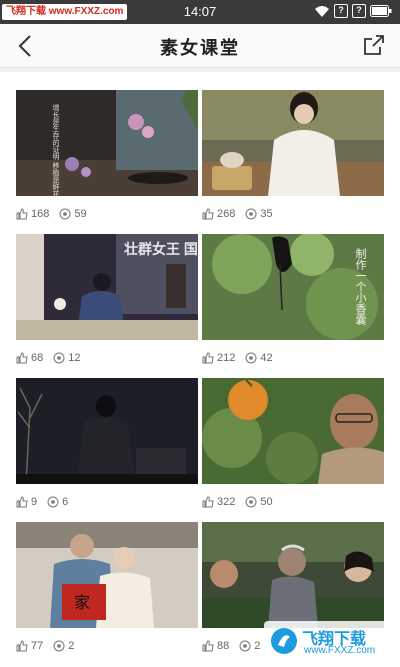  Describe the element at coordinates (74, 358) in the screenshot. I see `views-count: 12` at that location.